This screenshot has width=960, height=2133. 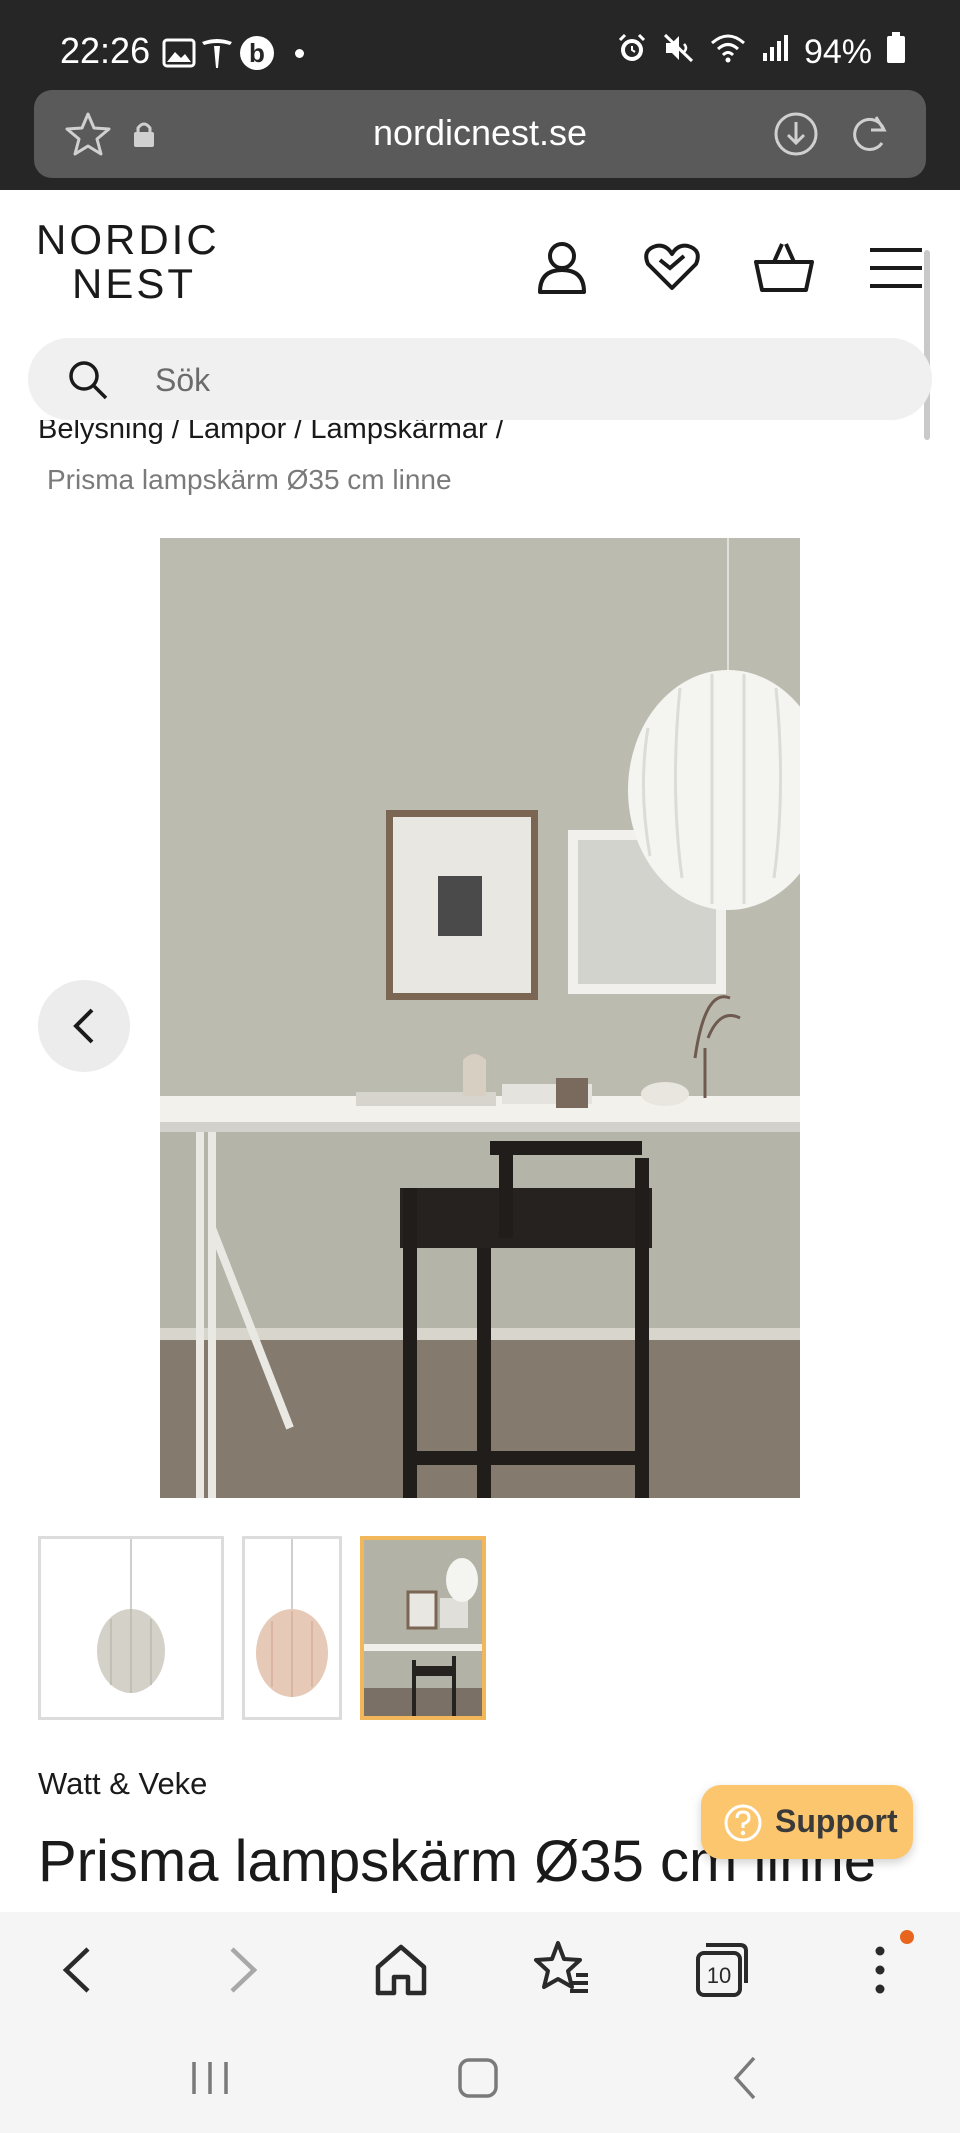 I want to click on bookmarks-star-icon, so click(x=561, y=1970).